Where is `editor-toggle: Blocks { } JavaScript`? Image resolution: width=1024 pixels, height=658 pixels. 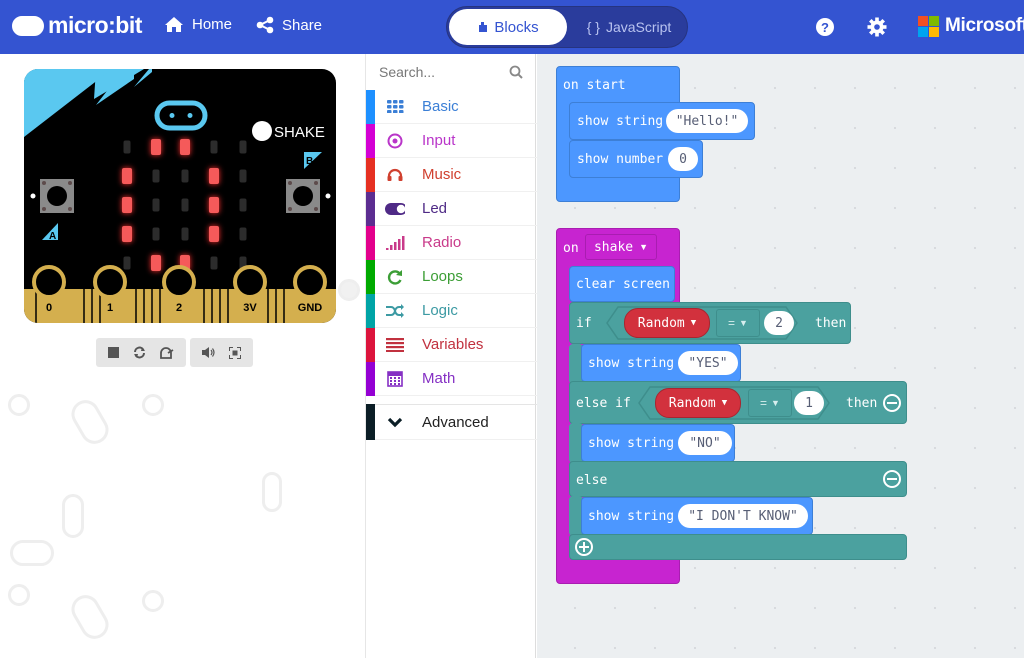 editor-toggle: Blocks { } JavaScript is located at coordinates (567, 27).